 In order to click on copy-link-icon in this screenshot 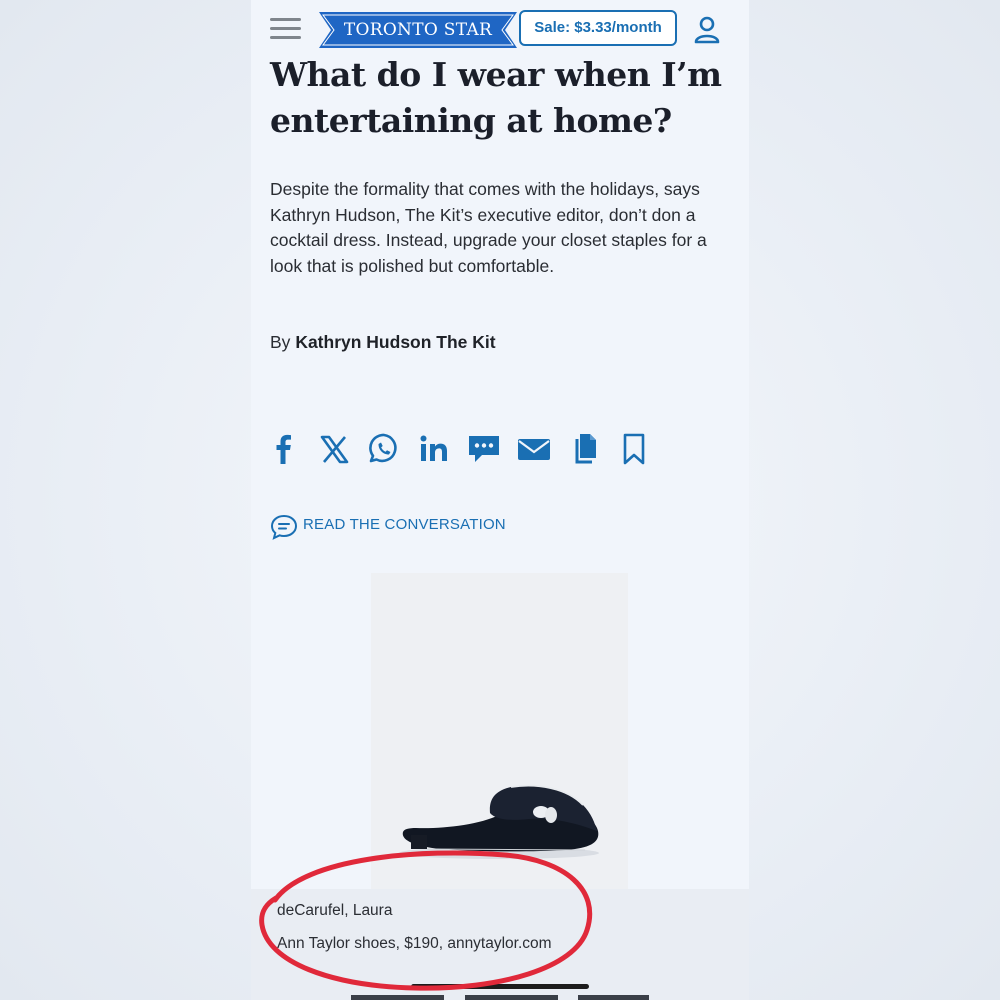, I will do `click(584, 449)`.